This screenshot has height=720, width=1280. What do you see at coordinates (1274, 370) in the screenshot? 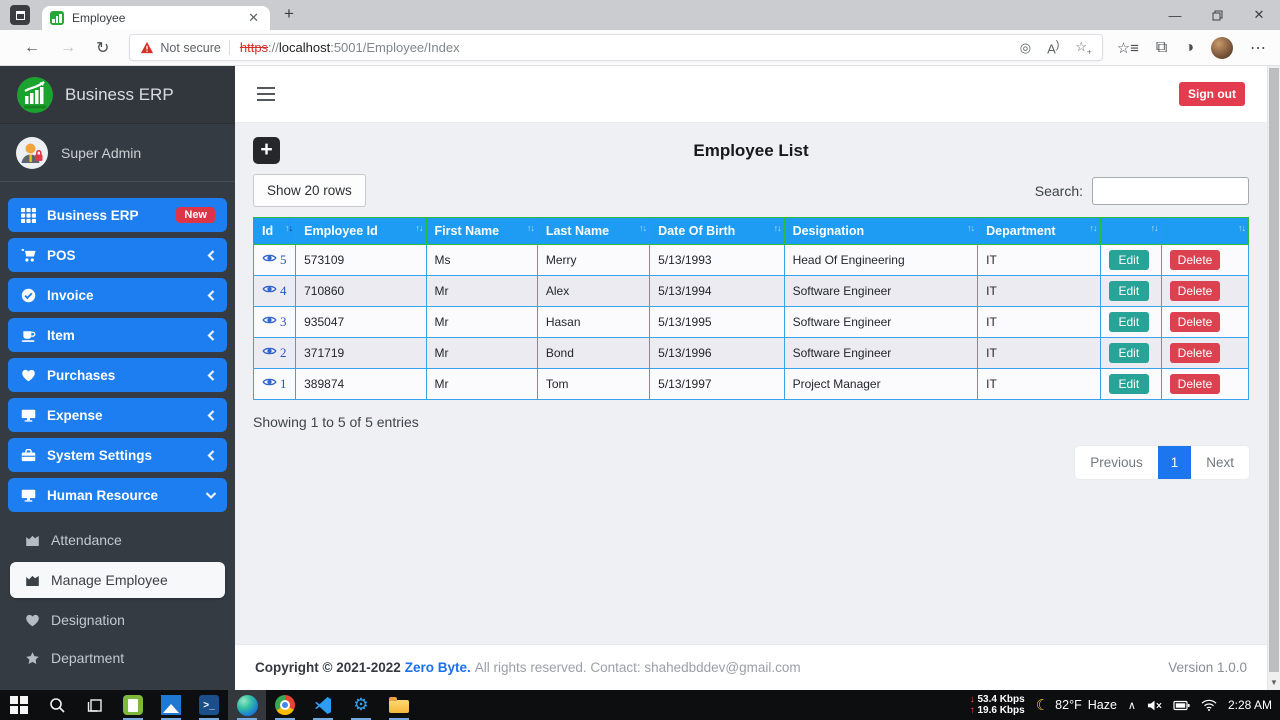
I see `scrollbar-thumb` at bounding box center [1274, 370].